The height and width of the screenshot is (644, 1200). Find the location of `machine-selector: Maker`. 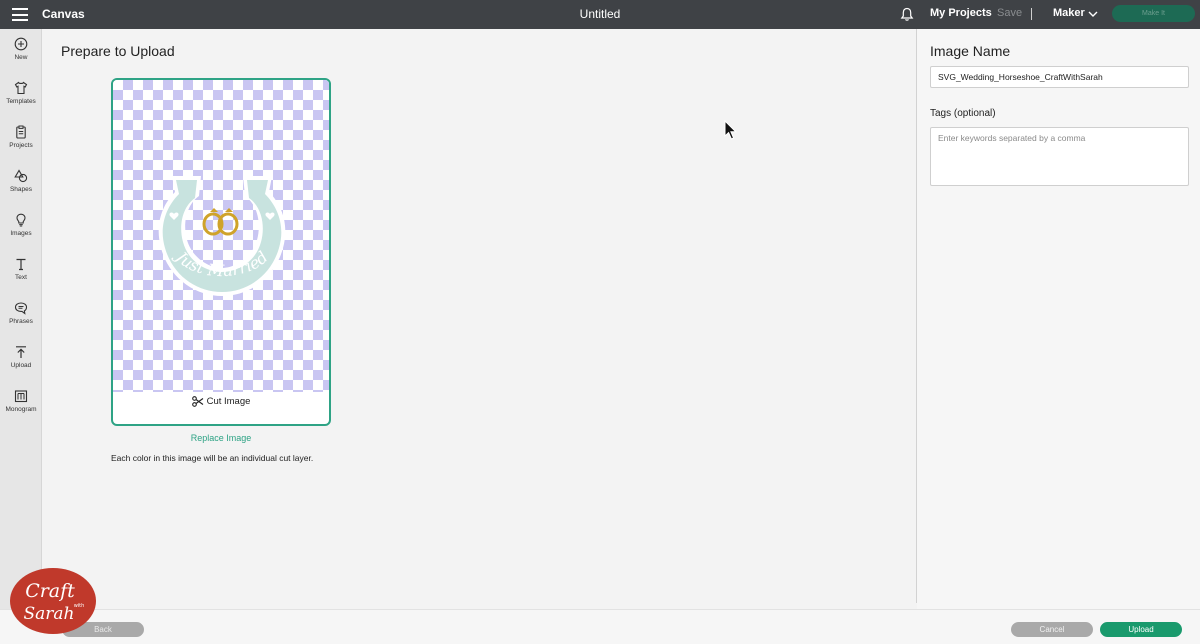

machine-selector: Maker is located at coordinates (1069, 13).